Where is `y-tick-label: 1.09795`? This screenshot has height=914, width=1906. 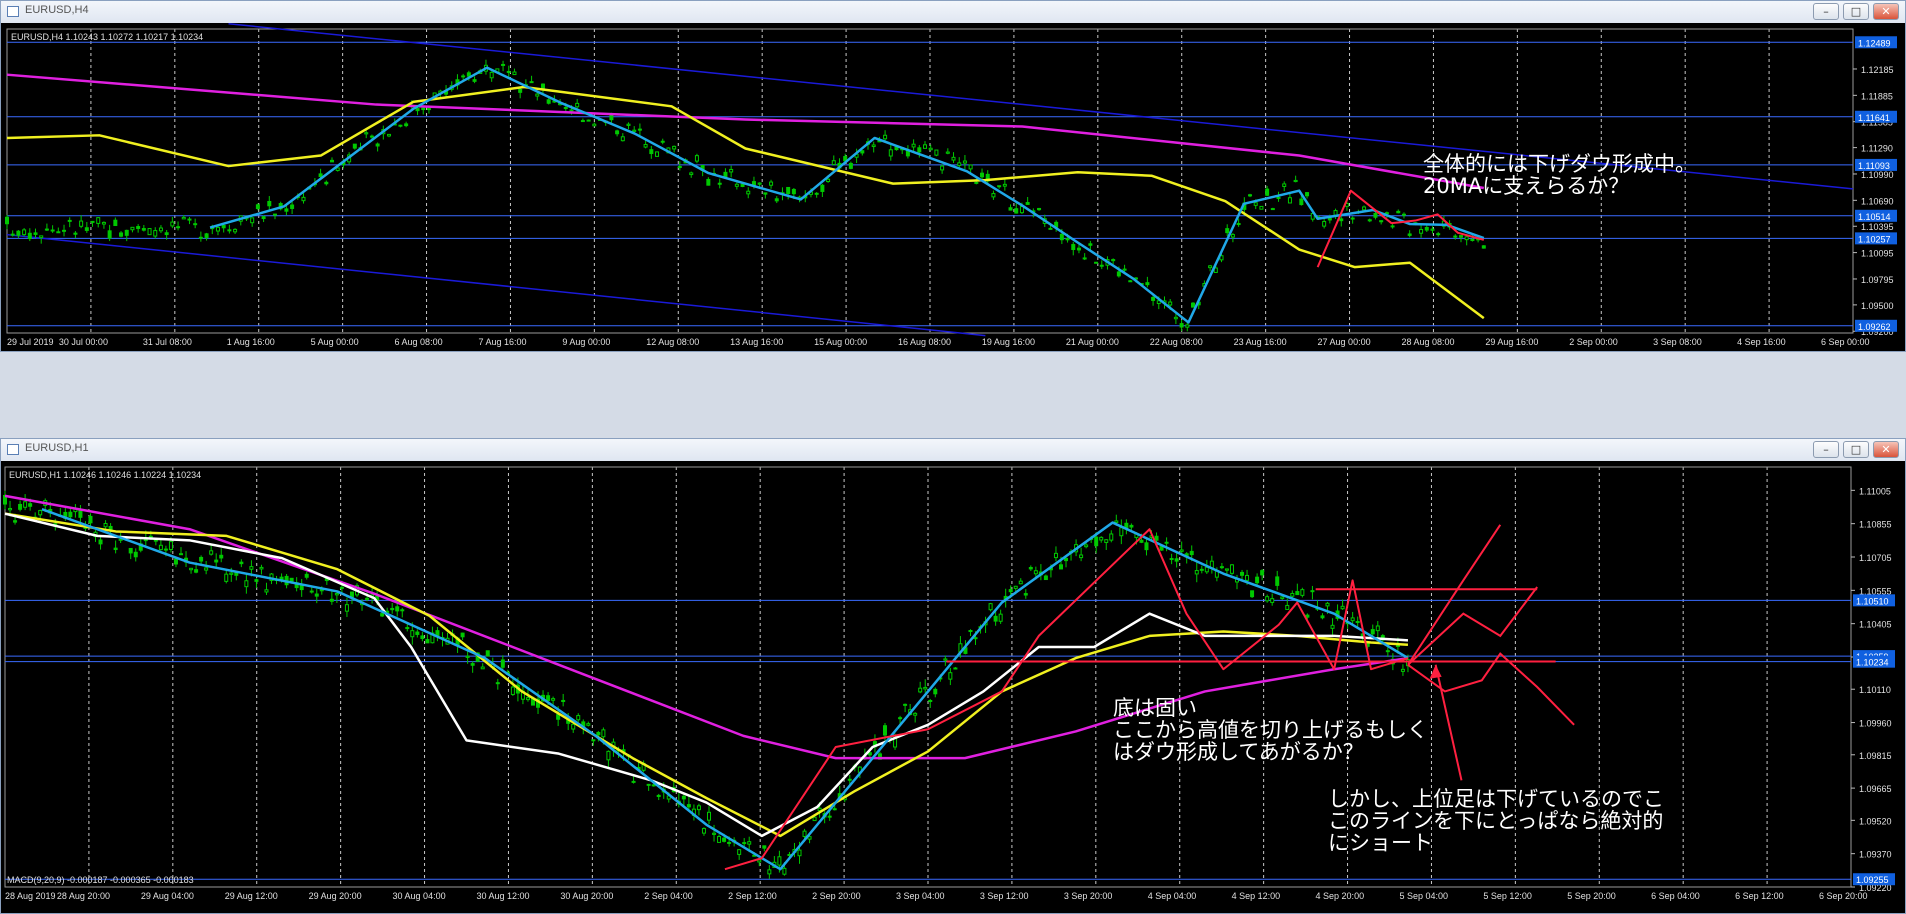
y-tick-label: 1.09795 is located at coordinates (1877, 280).